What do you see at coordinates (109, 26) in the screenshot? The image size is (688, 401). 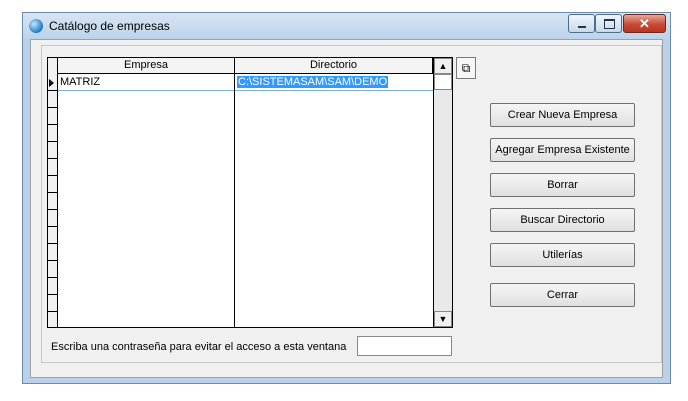 I see `window-title: Catálogo de empresas` at bounding box center [109, 26].